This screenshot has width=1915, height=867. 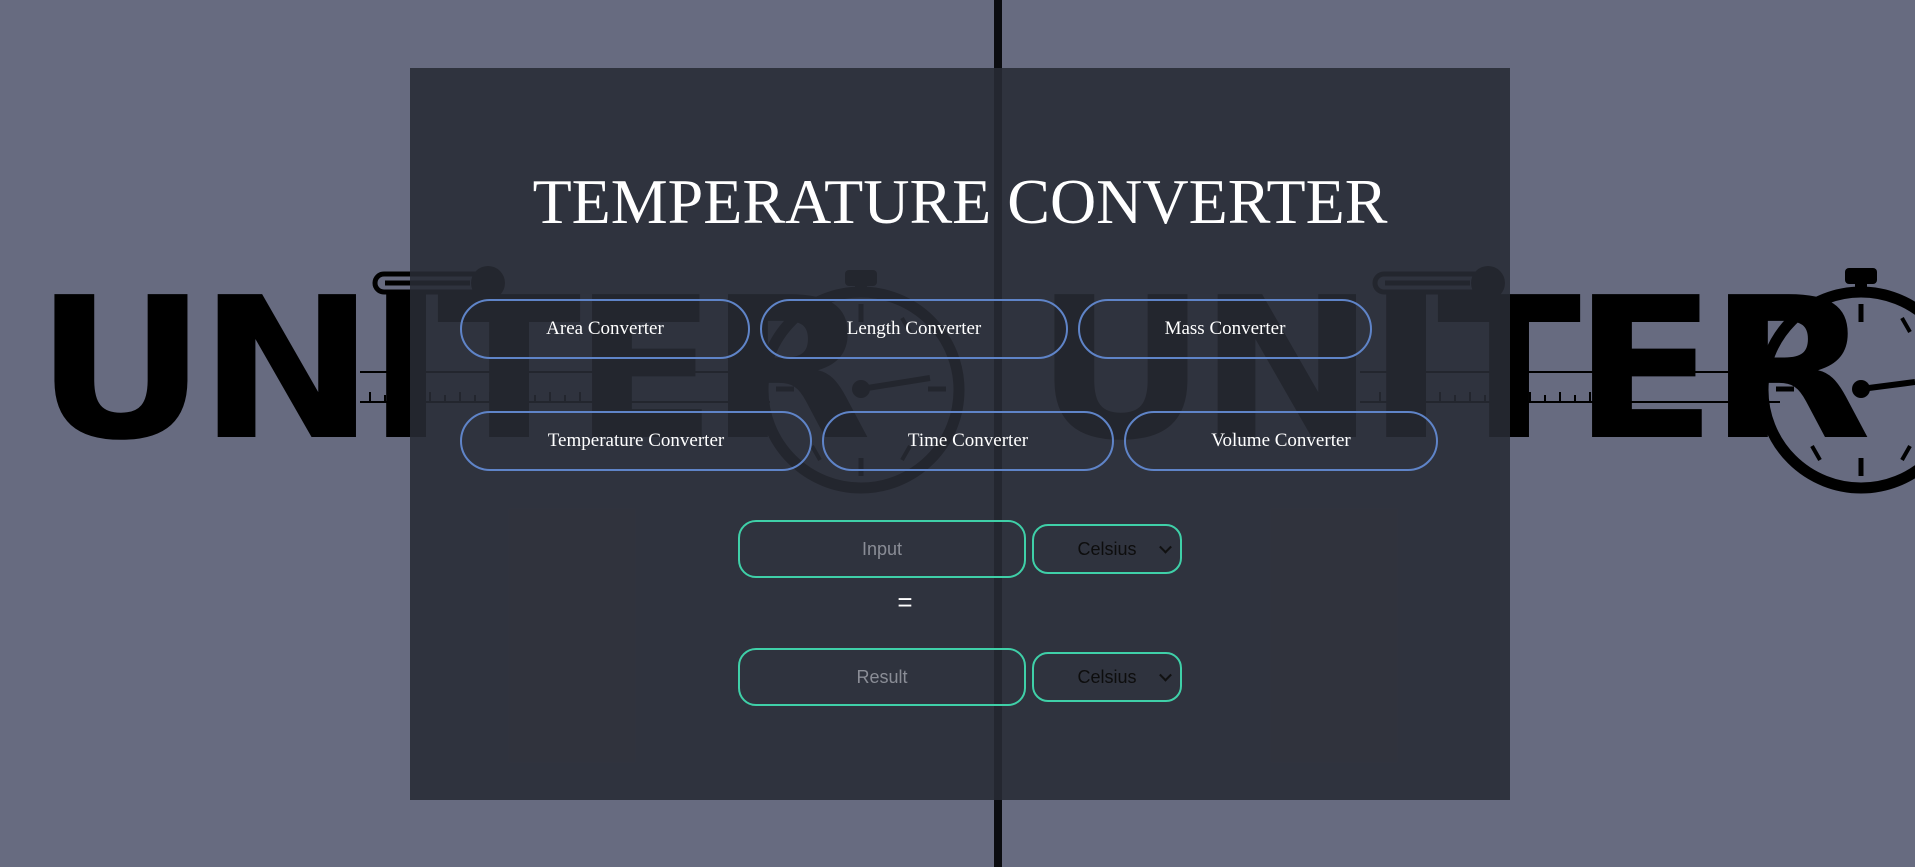 What do you see at coordinates (1281, 441) in the screenshot?
I see `nav-button-volume: Volume Converter` at bounding box center [1281, 441].